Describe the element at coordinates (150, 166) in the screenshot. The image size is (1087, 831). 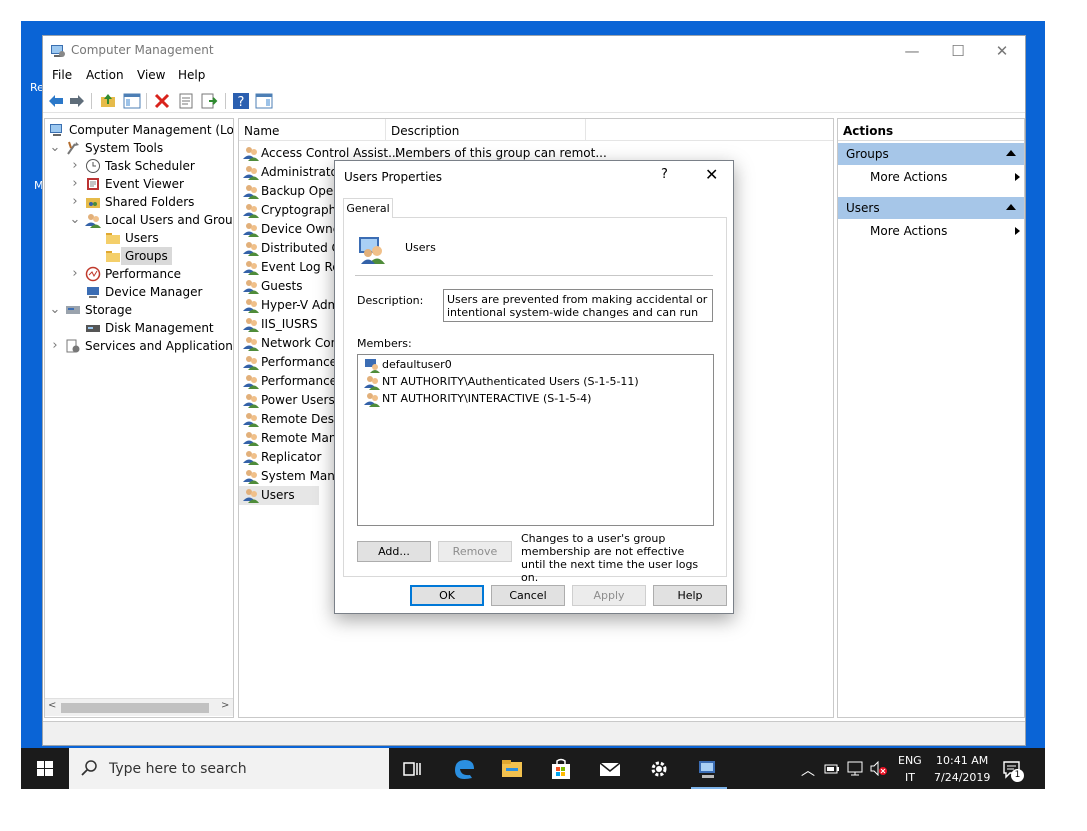
I see `tree-item-label: Task Scheduler` at that location.